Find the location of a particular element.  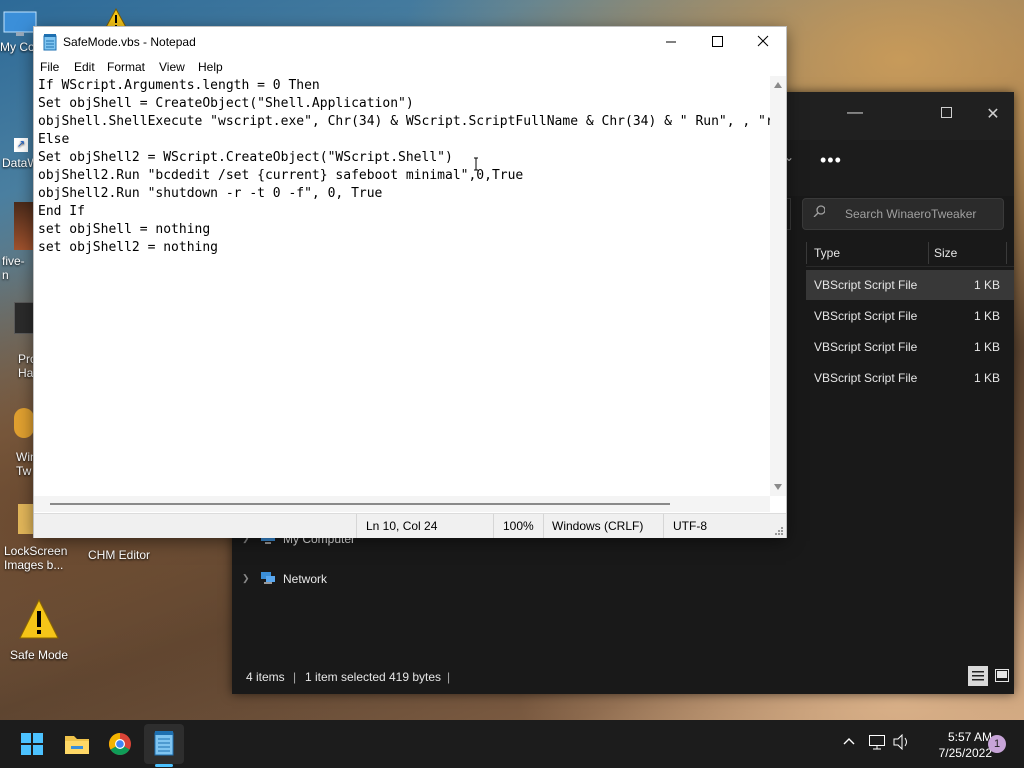

chrome-taskbar-button is located at coordinates (120, 744).